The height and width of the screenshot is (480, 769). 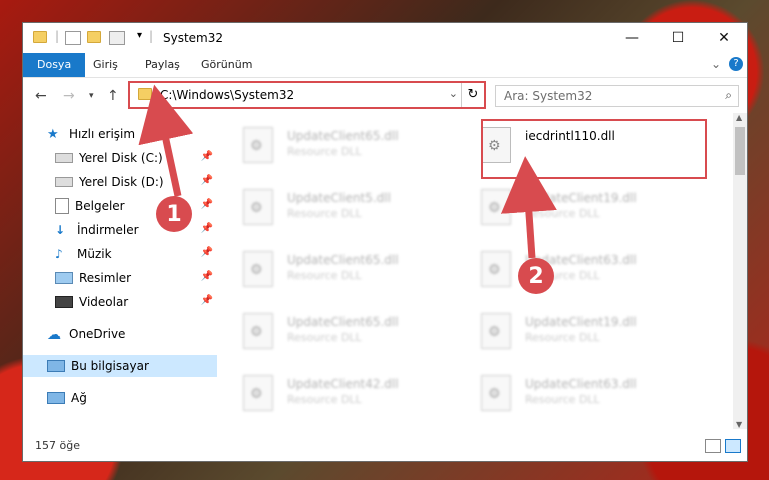 I want to click on tab-share: Paylaş, so click(x=162, y=65).